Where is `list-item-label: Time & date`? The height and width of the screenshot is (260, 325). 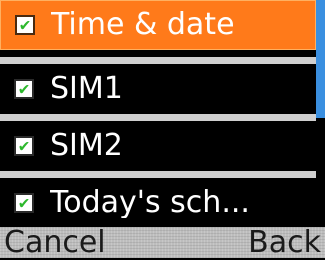 list-item-label: Time & date is located at coordinates (143, 25).